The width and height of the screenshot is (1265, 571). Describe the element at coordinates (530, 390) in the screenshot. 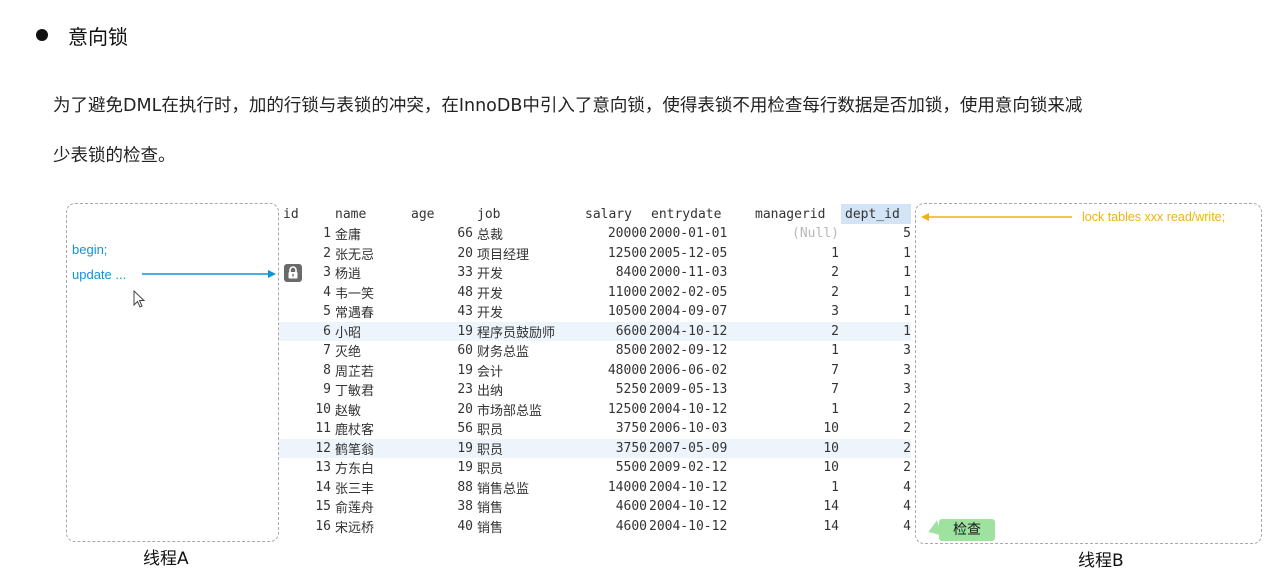

I see `cell-job: 出纳` at that location.